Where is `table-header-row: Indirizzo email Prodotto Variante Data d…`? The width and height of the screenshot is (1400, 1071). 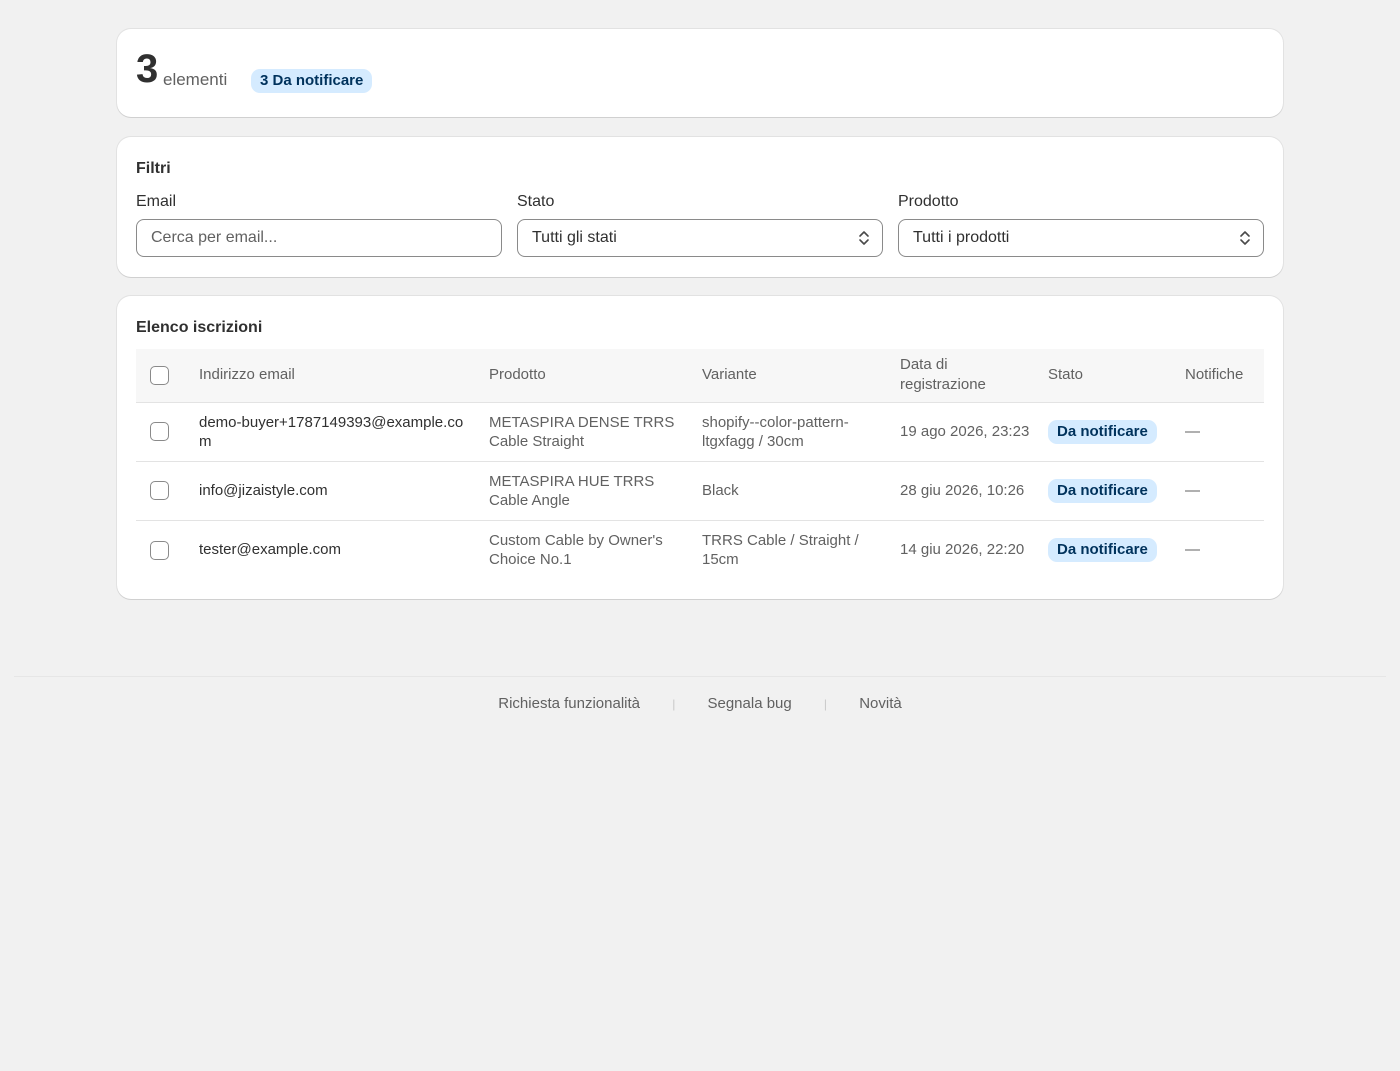
table-header-row: Indirizzo email Prodotto Variante Data d… is located at coordinates (700, 375).